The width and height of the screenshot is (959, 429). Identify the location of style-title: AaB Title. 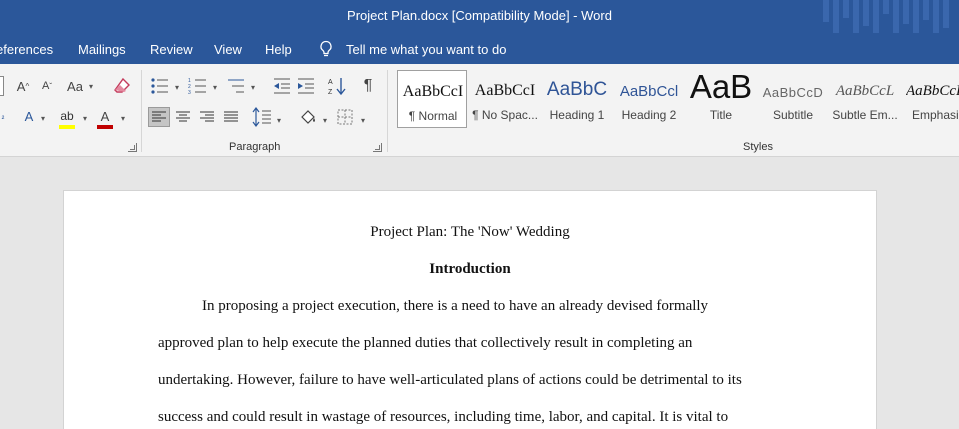
(721, 98).